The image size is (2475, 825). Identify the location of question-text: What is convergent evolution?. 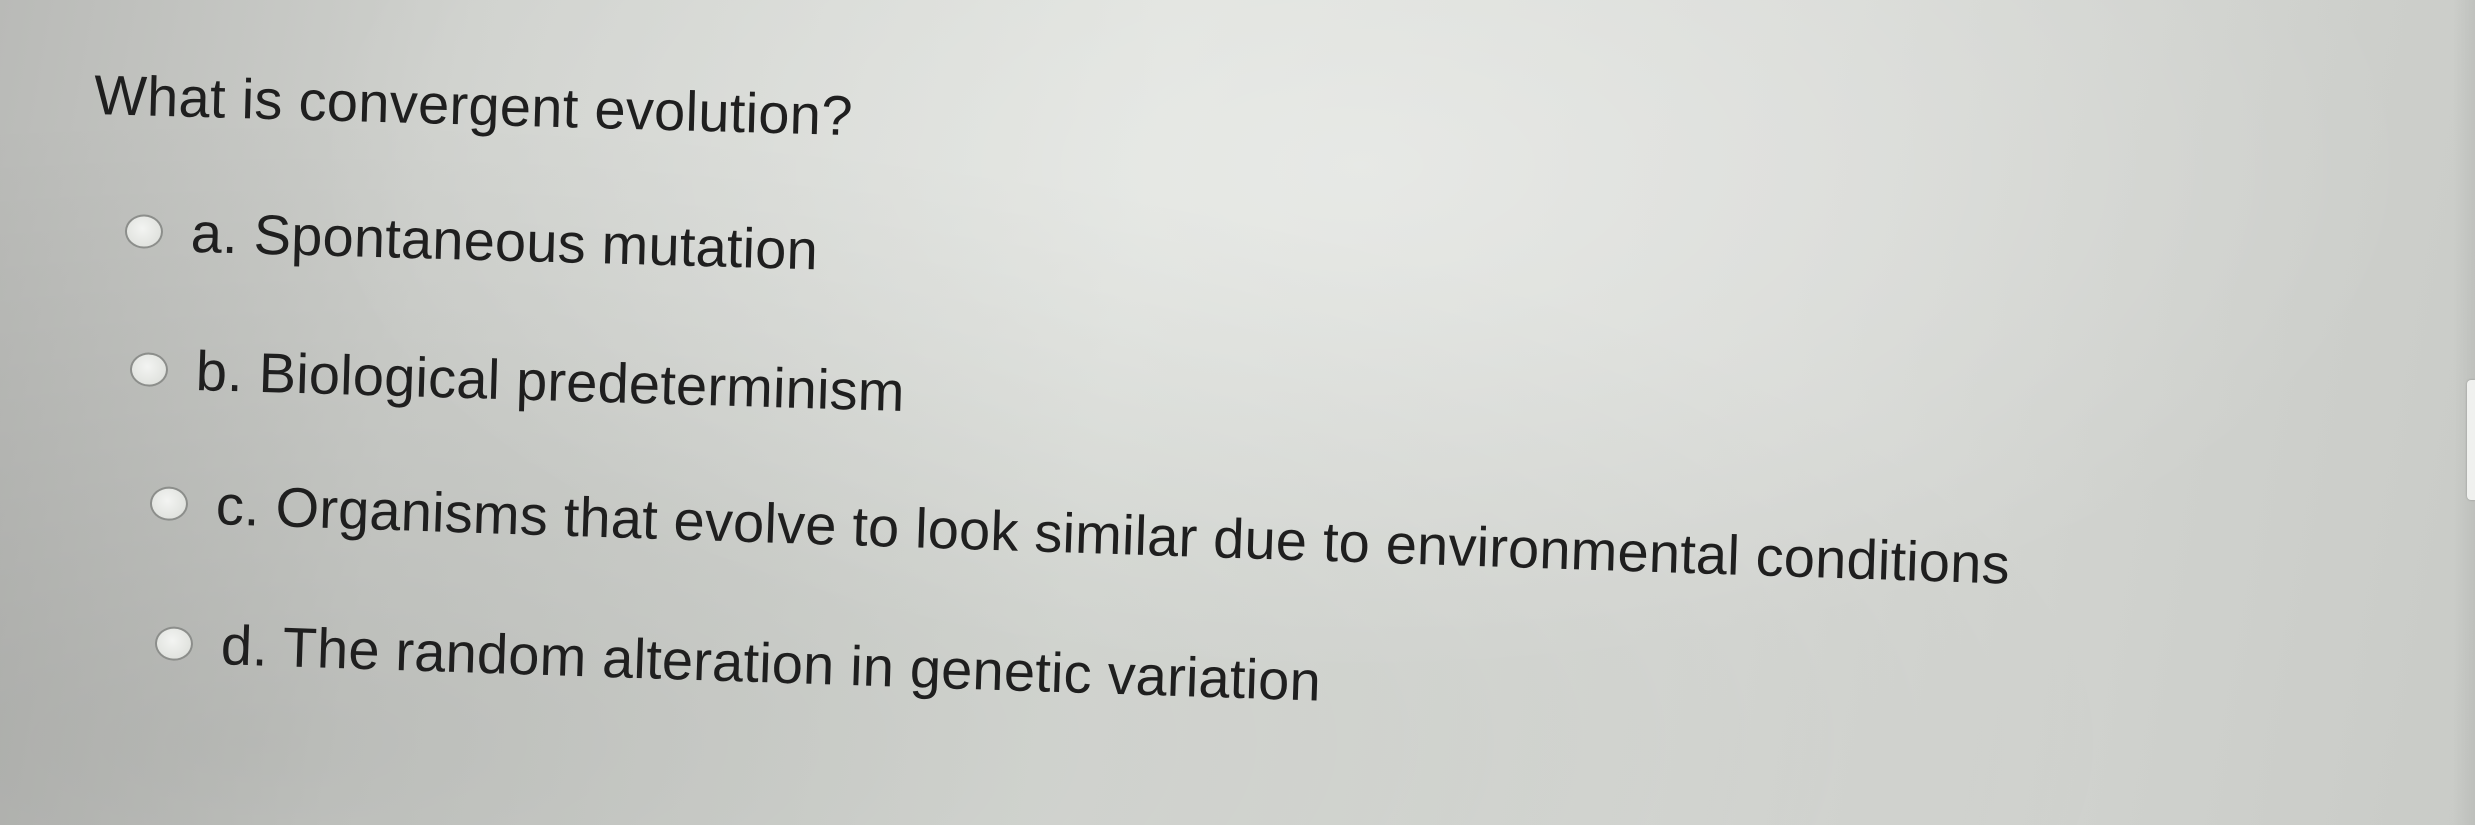
(473, 105).